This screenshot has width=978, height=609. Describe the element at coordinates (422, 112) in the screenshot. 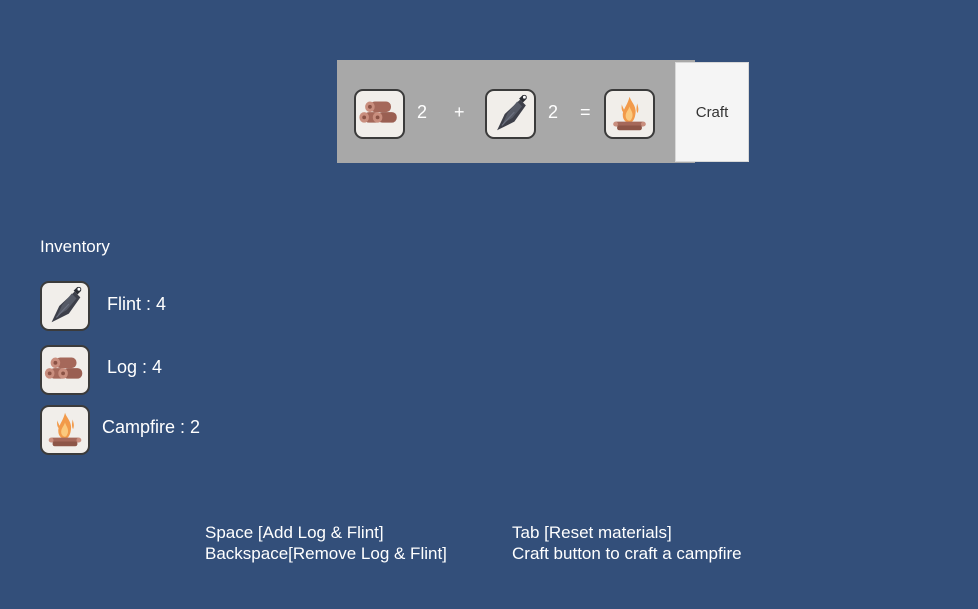

I see `recipe-ingredient-1-count: 2` at that location.